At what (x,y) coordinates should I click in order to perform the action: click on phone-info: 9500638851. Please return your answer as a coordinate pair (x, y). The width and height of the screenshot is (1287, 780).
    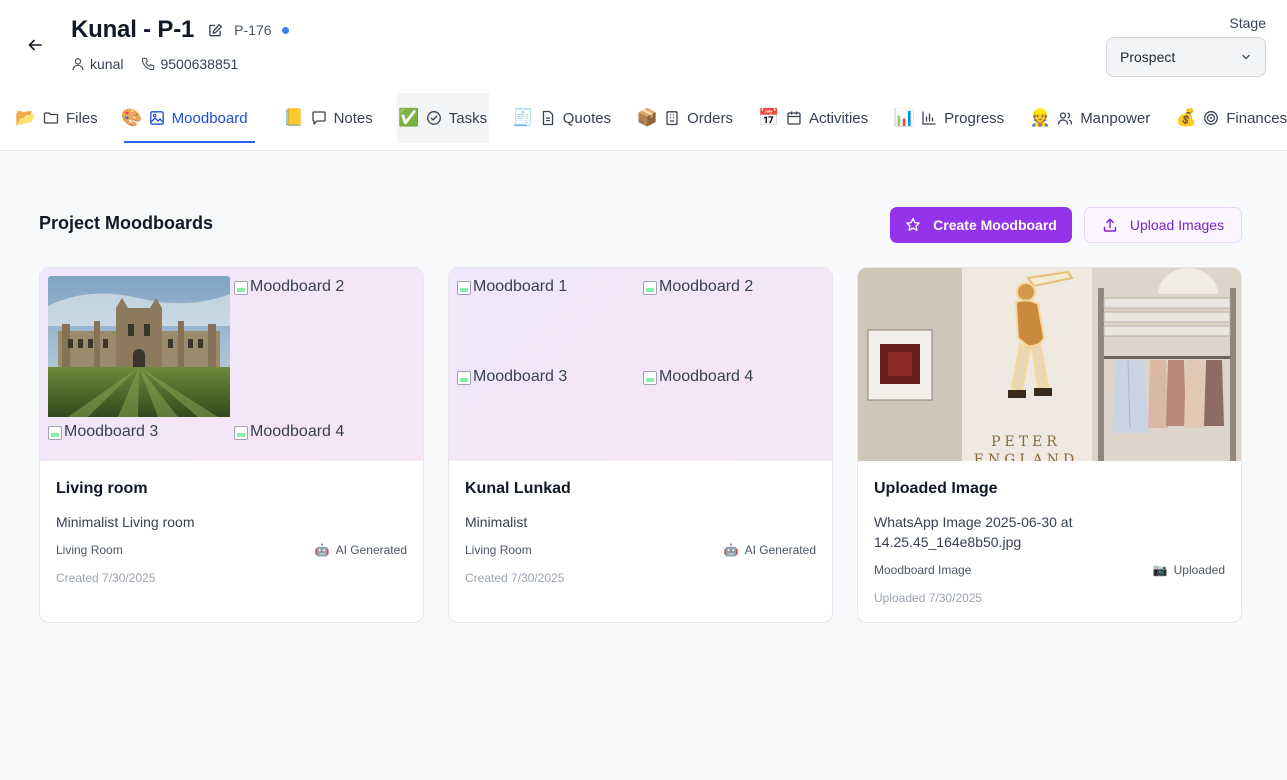
    Looking at the image, I should click on (189, 64).